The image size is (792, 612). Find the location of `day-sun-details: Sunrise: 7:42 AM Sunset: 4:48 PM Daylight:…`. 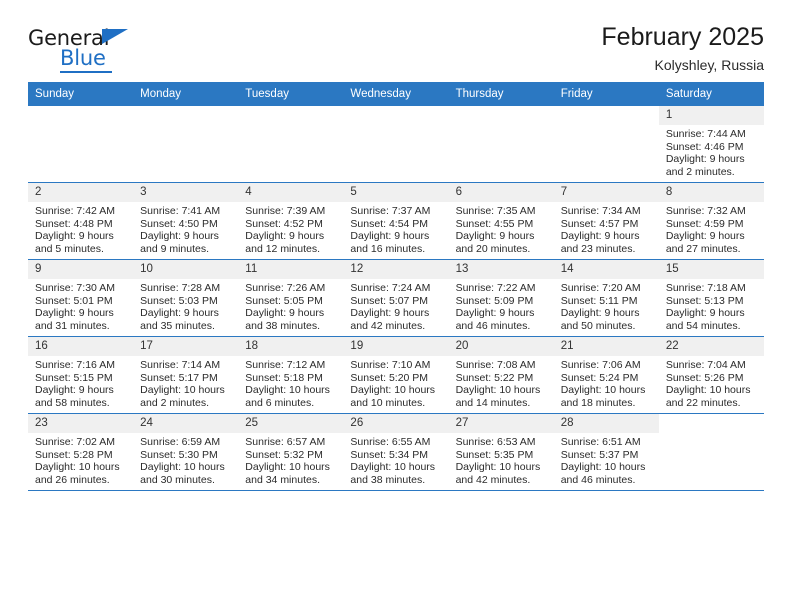

day-sun-details: Sunrise: 7:42 AM Sunset: 4:48 PM Daylight:… is located at coordinates (80, 228).